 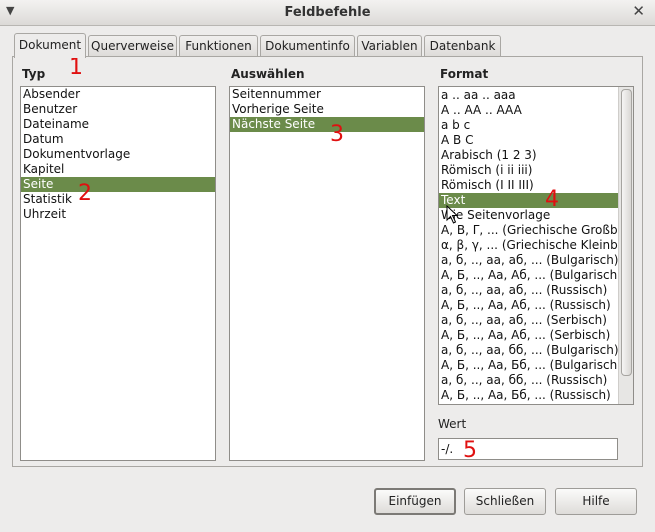 I want to click on typ-header: Typ, so click(x=34, y=74).